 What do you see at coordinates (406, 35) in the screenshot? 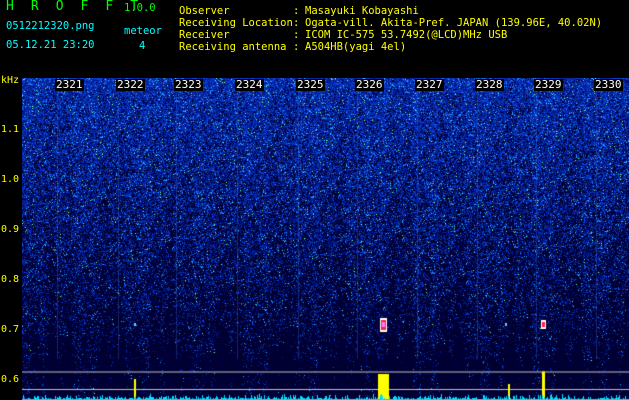
I see `receiver-value: ICOM IC-575 53.7492(@LCD)MHz USB` at bounding box center [406, 35].